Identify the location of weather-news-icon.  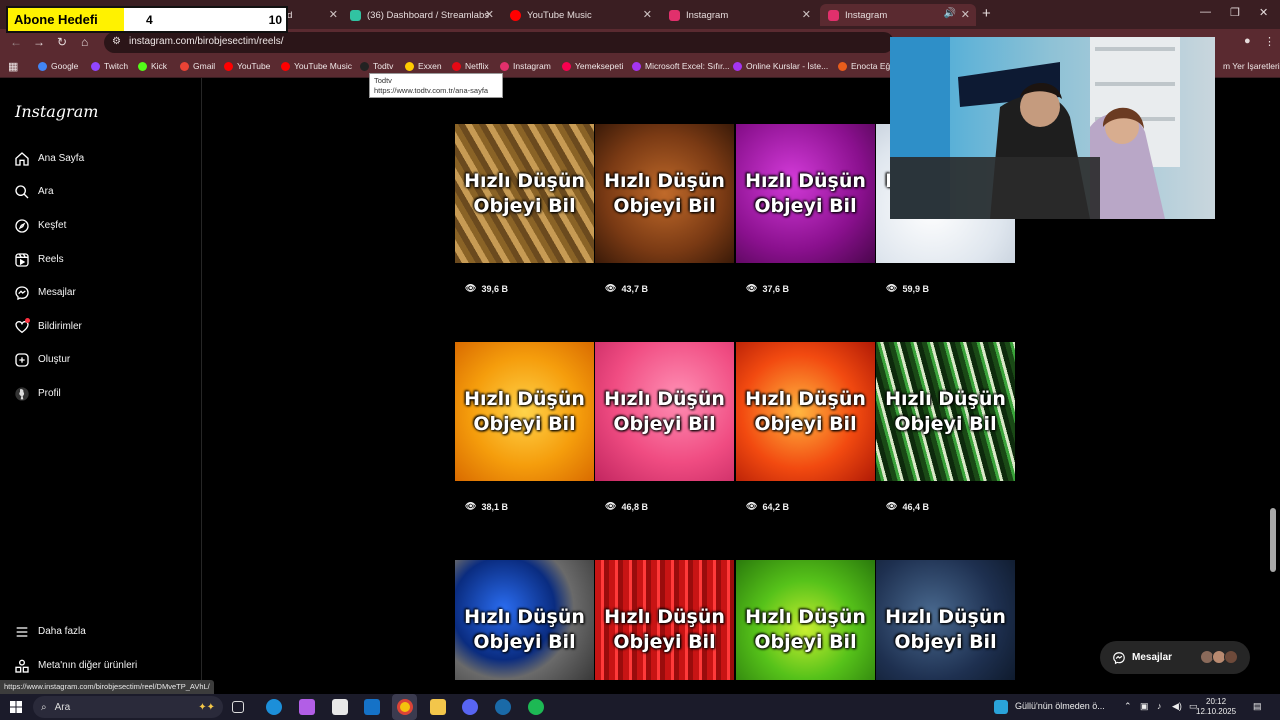
(1001, 707).